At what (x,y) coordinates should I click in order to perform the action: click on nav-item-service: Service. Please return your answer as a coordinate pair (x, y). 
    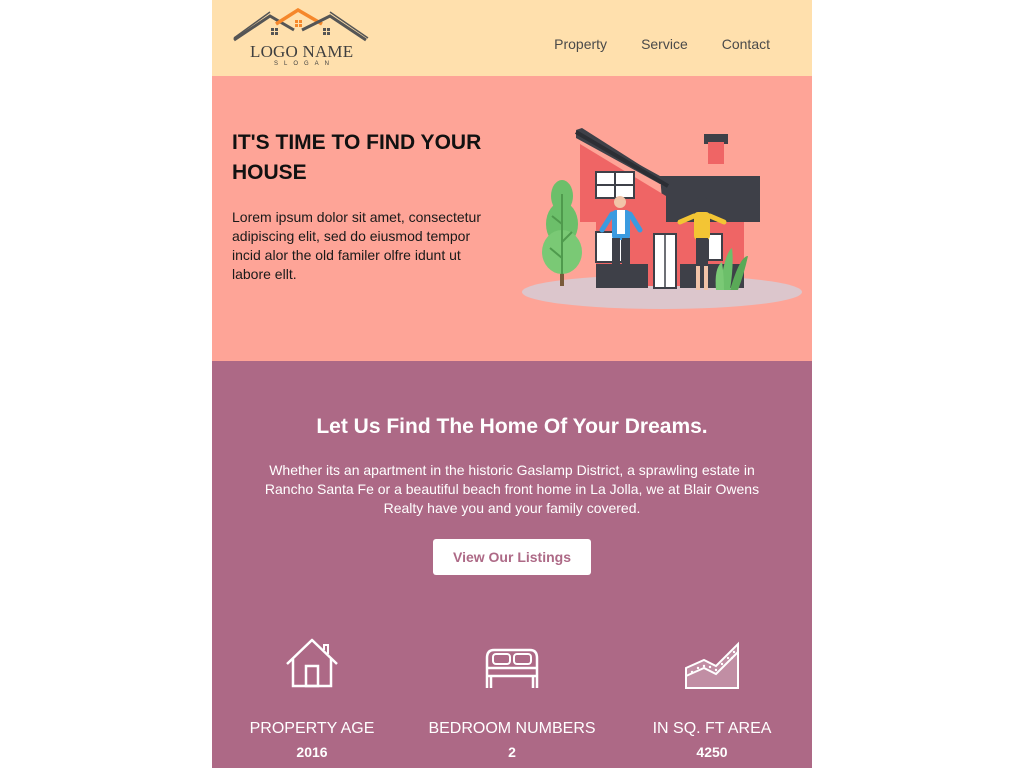
    Looking at the image, I should click on (664, 44).